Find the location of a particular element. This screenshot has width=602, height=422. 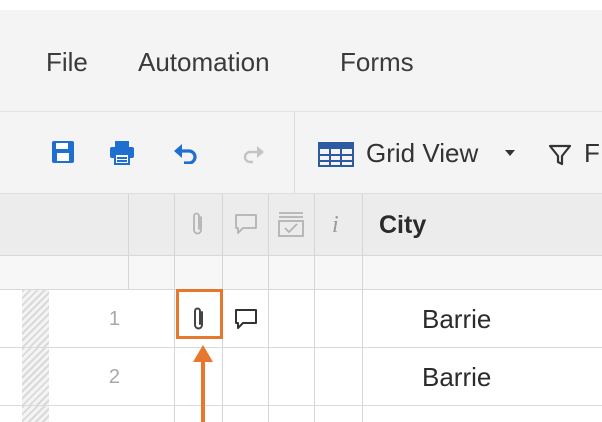

table-row is located at coordinates (301, 414).